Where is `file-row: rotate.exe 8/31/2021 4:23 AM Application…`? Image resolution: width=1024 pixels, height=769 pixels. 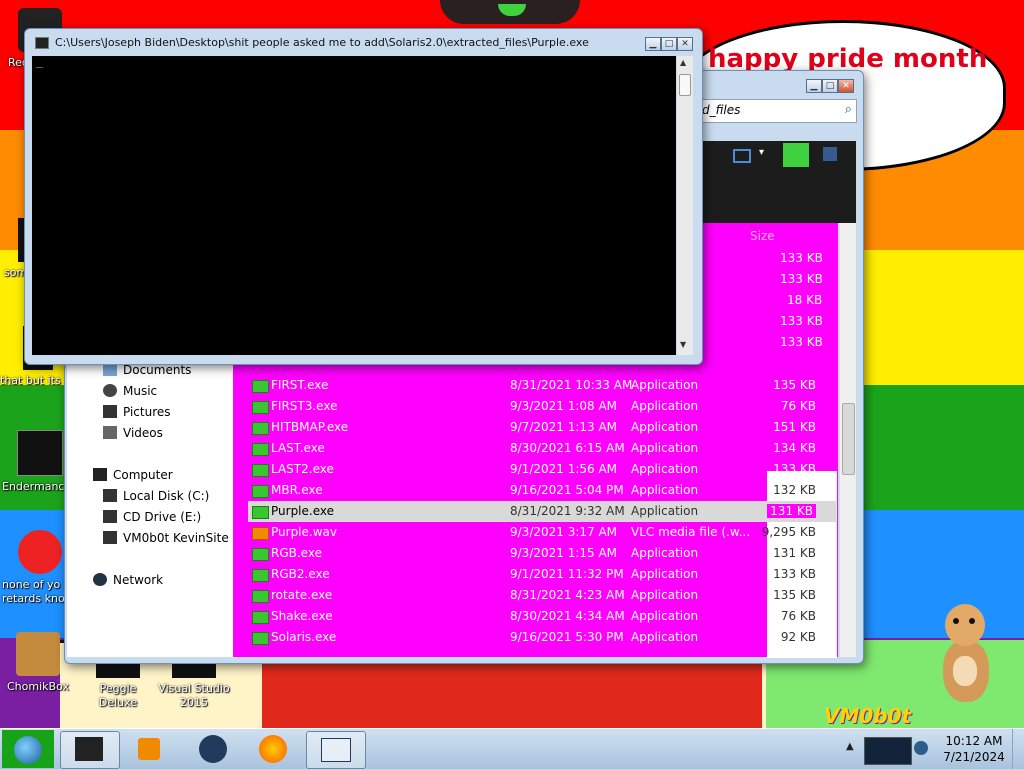
file-row: rotate.exe 8/31/2021 4:23 AM Application… is located at coordinates (542, 595).